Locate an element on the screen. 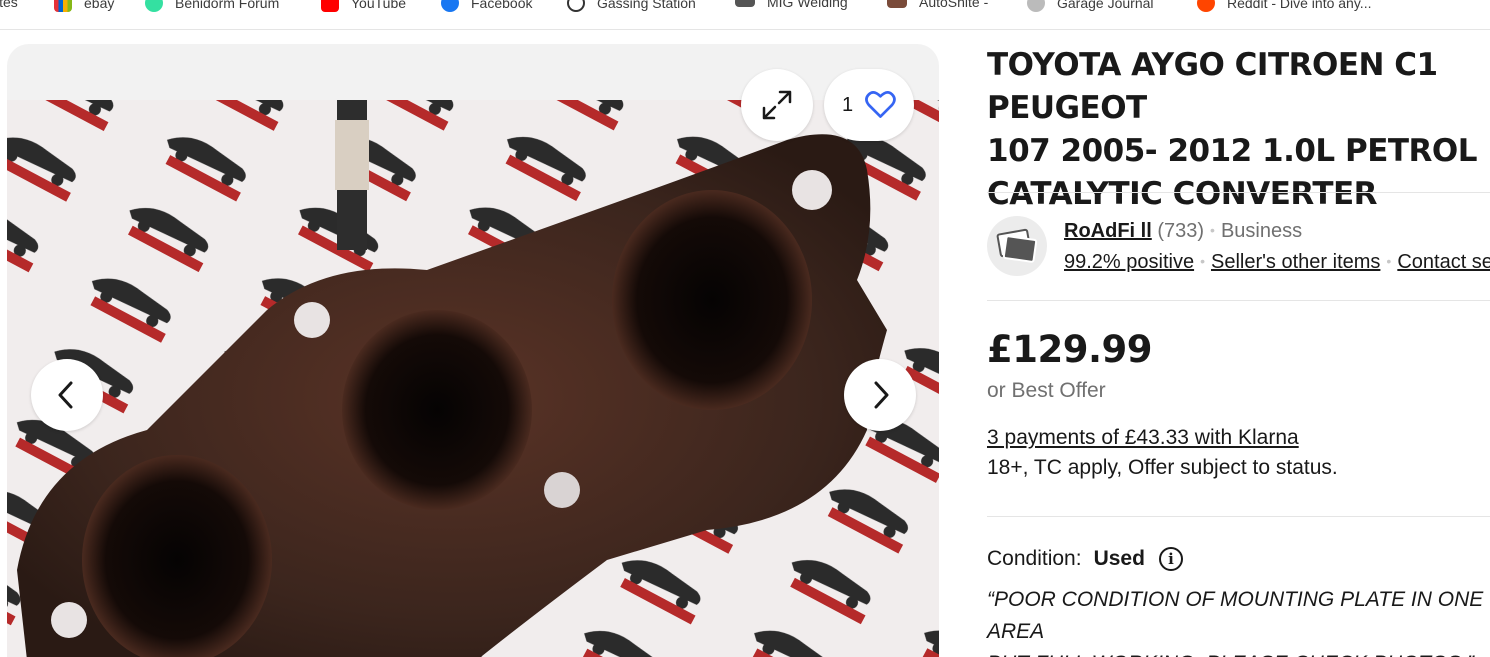  bookmark-label: Benidorm Forum is located at coordinates (227, 5).